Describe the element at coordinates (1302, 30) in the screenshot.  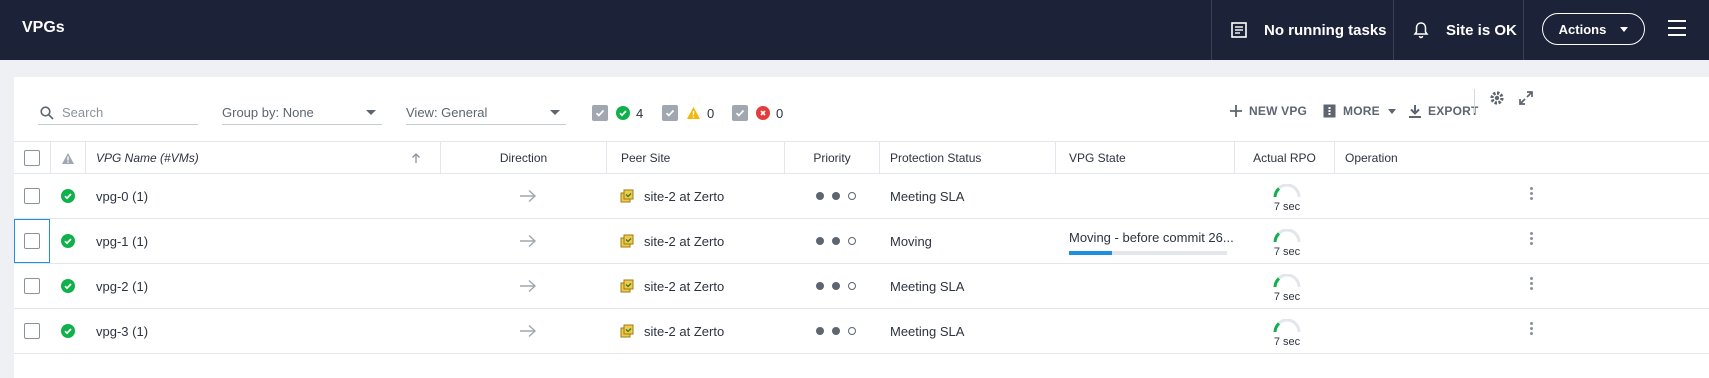
I see `tasks-indicator: No running tasks` at that location.